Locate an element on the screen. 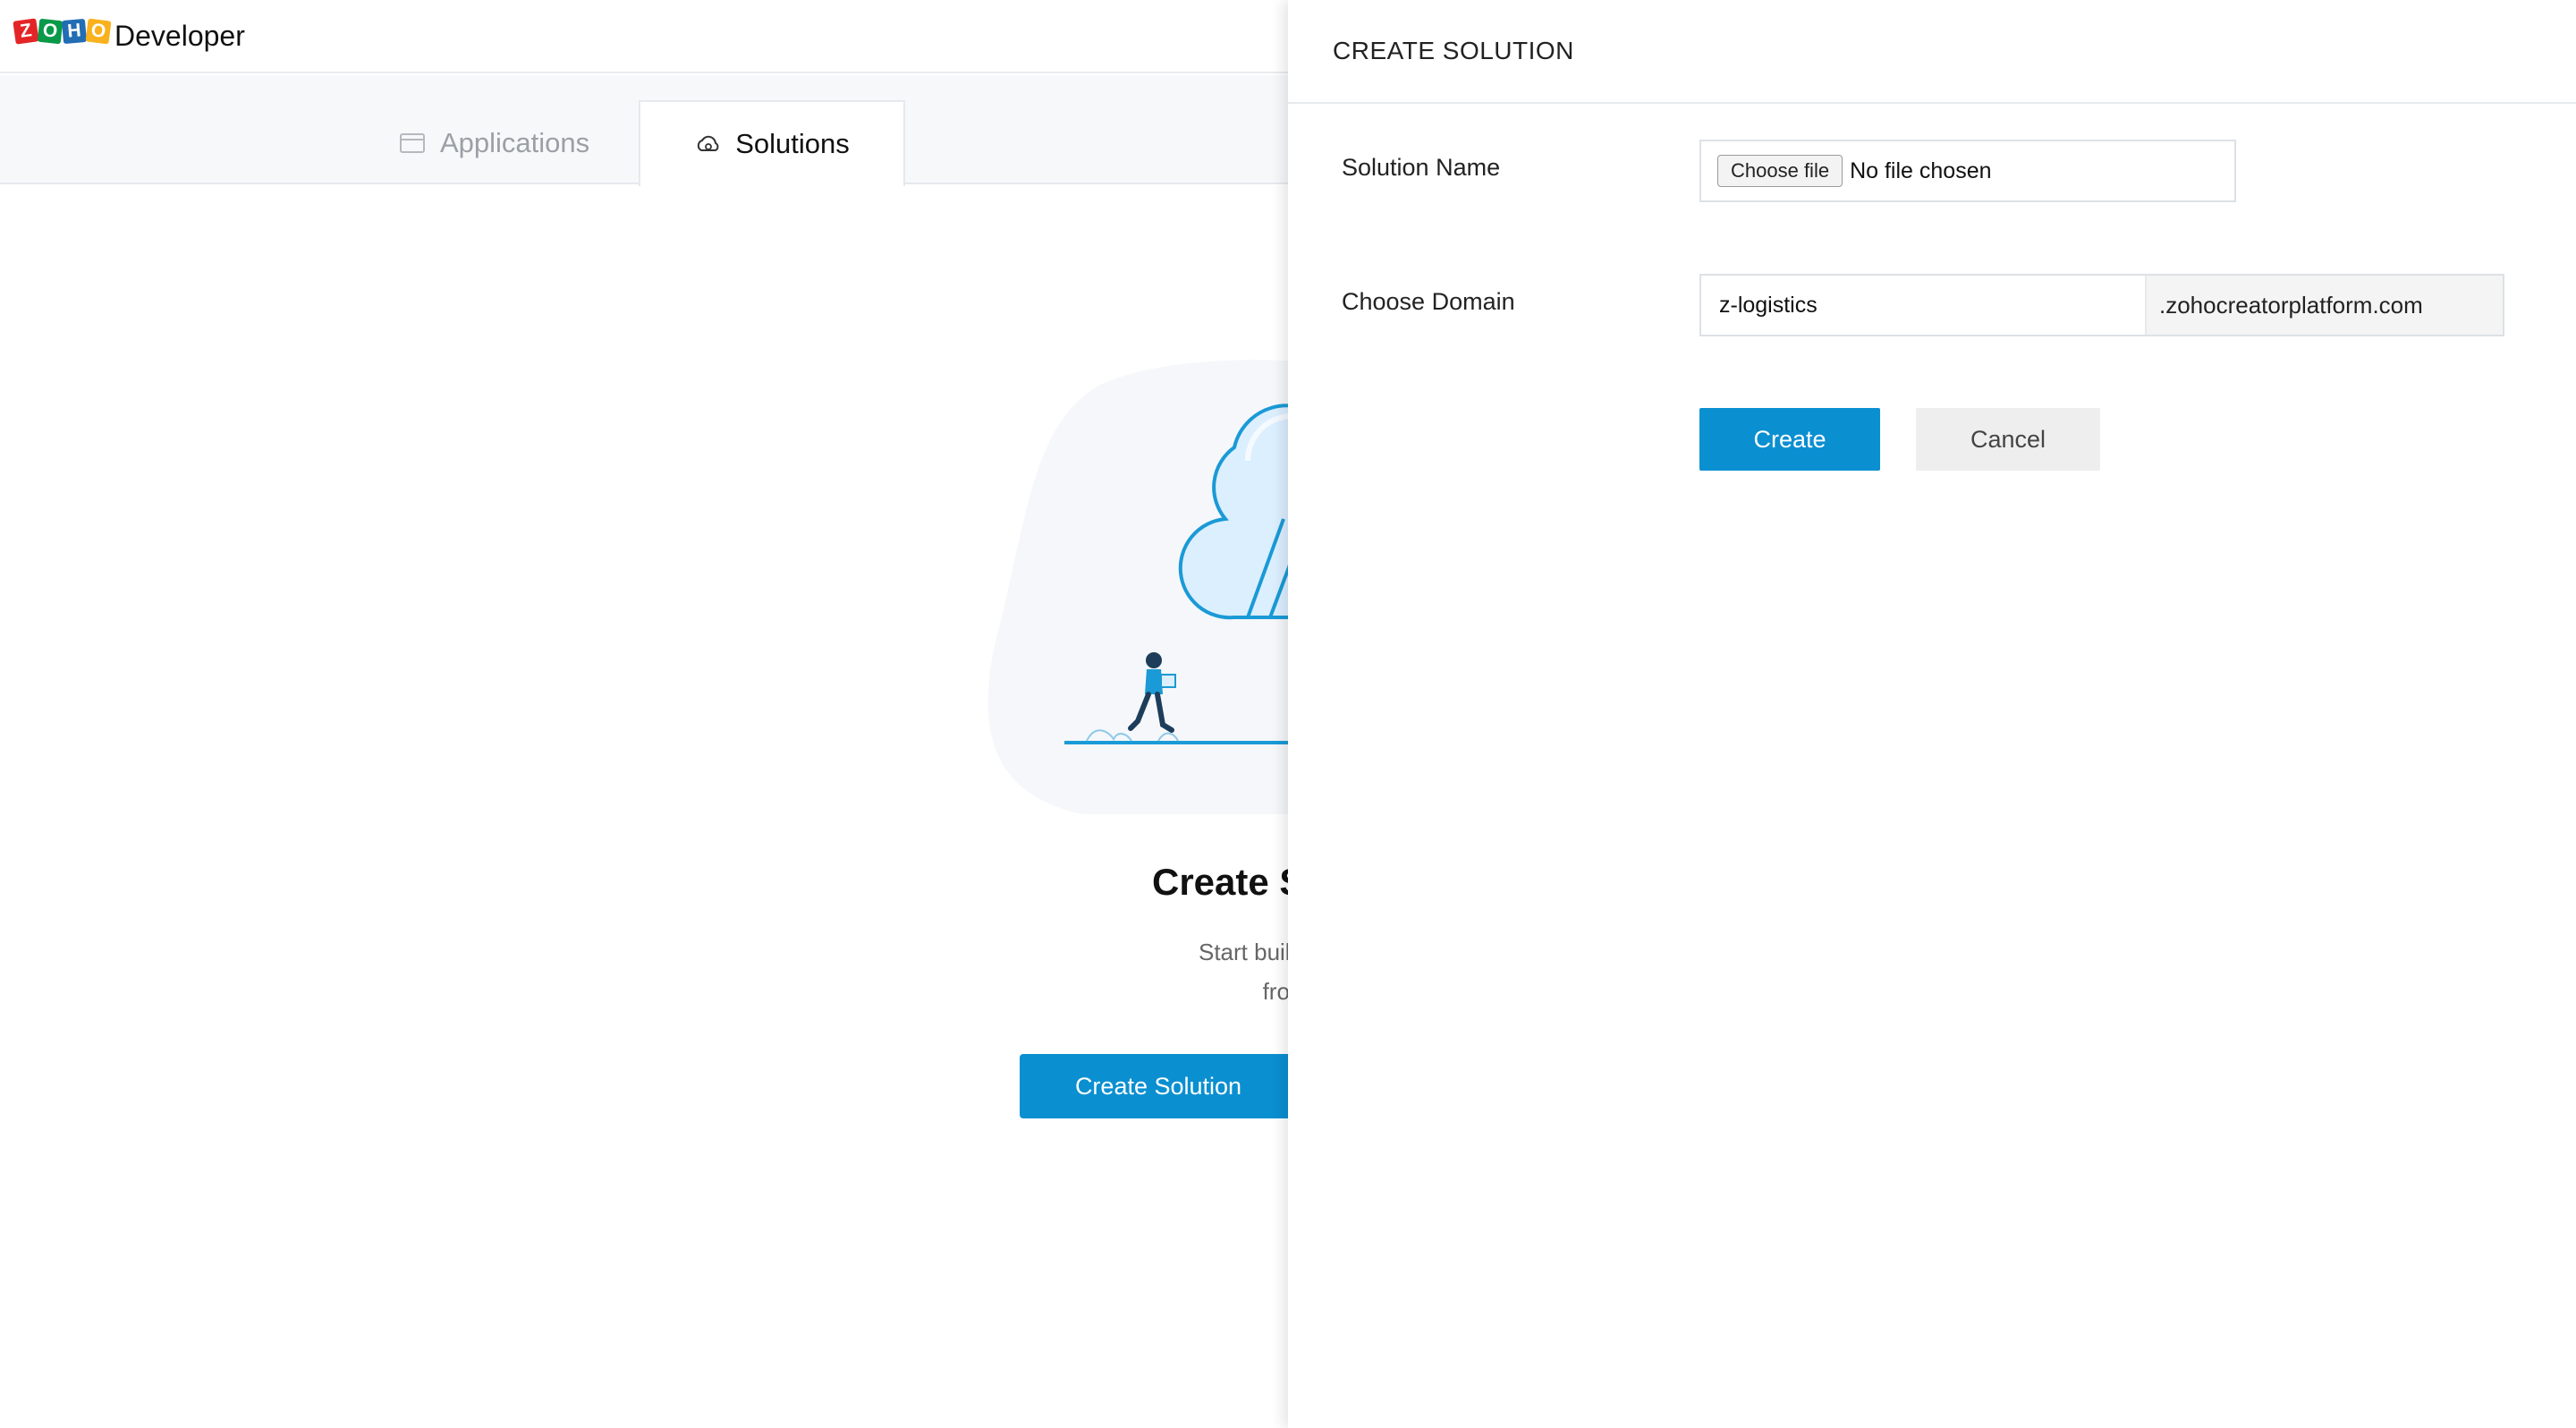 Image resolution: width=2576 pixels, height=1428 pixels. create-solution-button: Create Solution is located at coordinates (1158, 1086).